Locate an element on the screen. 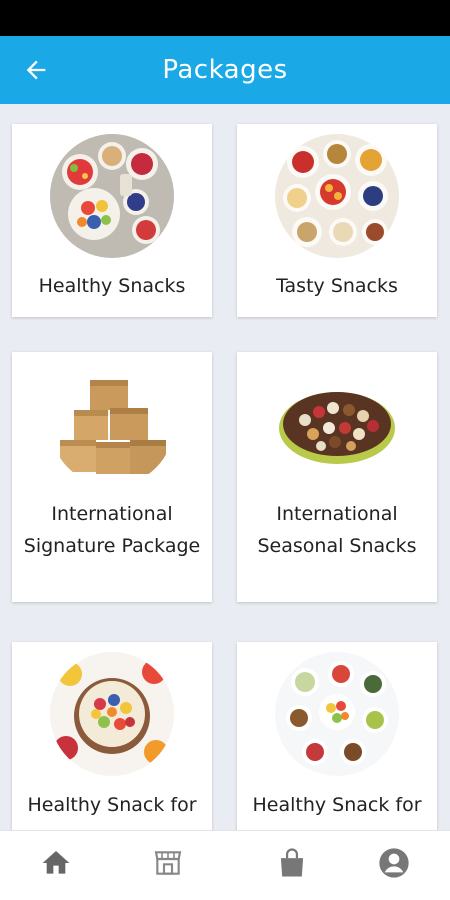  tasty-snacks-image is located at coordinates (337, 196).